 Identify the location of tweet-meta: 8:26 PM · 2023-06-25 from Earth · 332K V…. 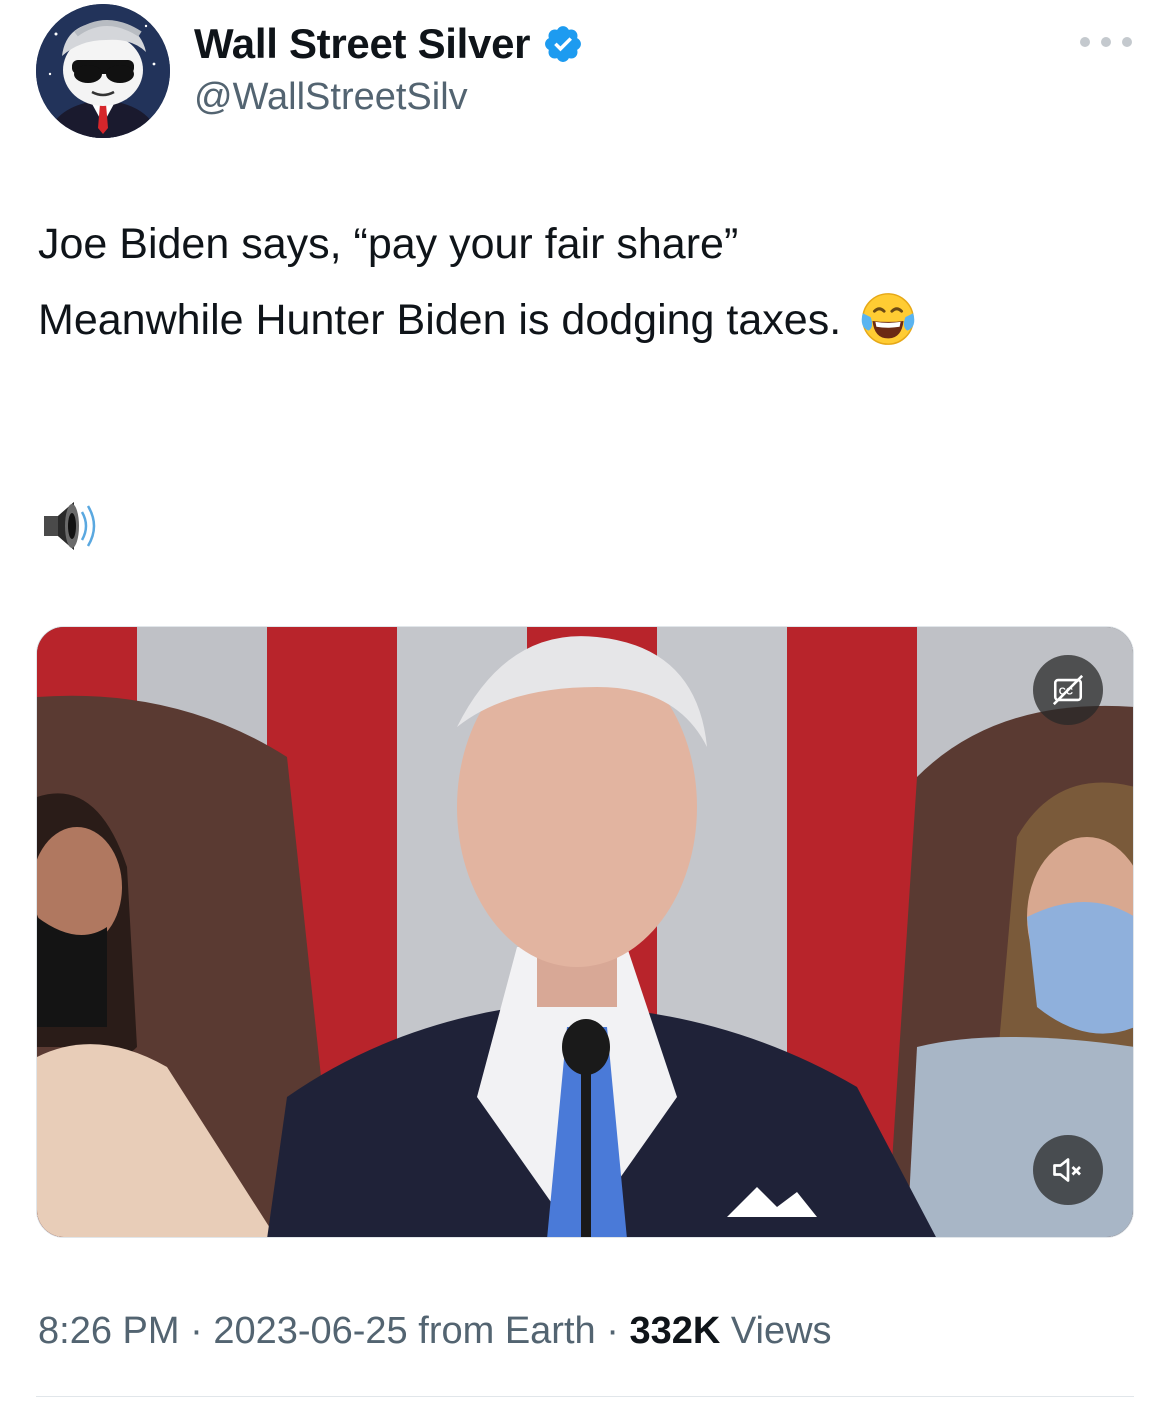
(435, 1331).